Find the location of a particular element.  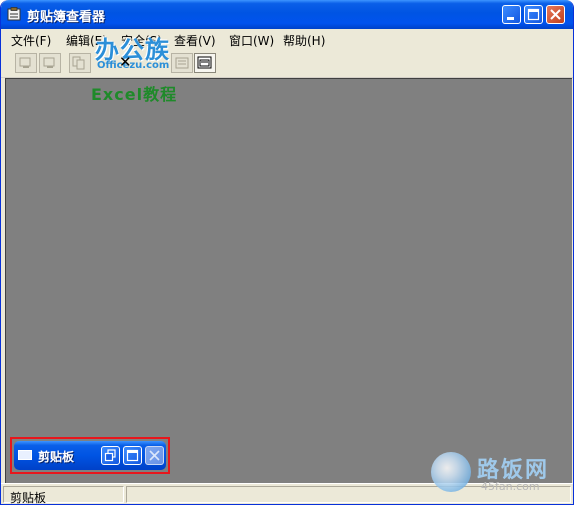

clipboard-window-icon is located at coordinates (25, 455).